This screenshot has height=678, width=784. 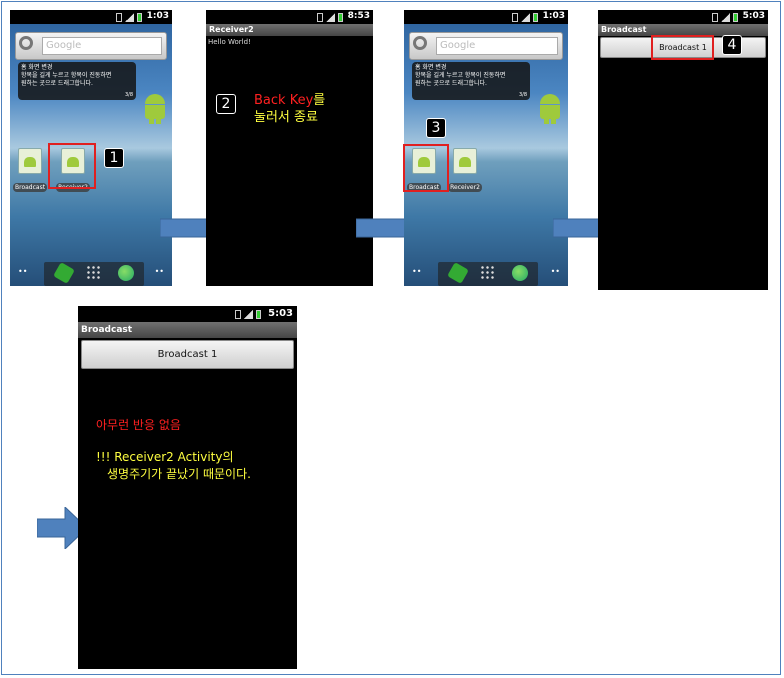 What do you see at coordinates (289, 109) in the screenshot?
I see `back-key-note: Back Key를 눌러서 종료` at bounding box center [289, 109].